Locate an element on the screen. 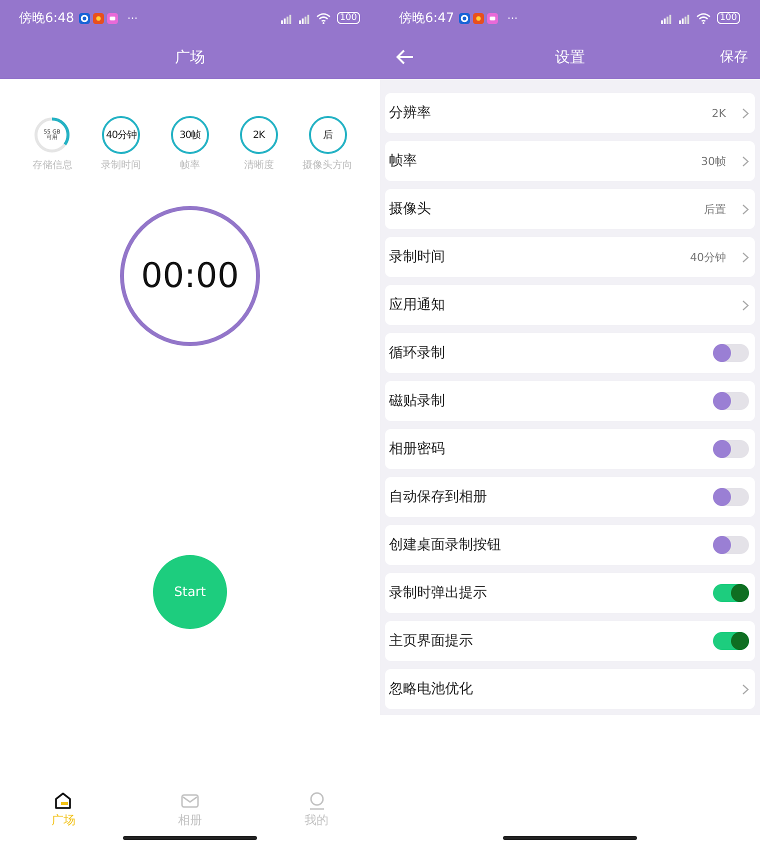 This screenshot has height=846, width=760. setting-row: 录制时间 40分钟 is located at coordinates (570, 257).